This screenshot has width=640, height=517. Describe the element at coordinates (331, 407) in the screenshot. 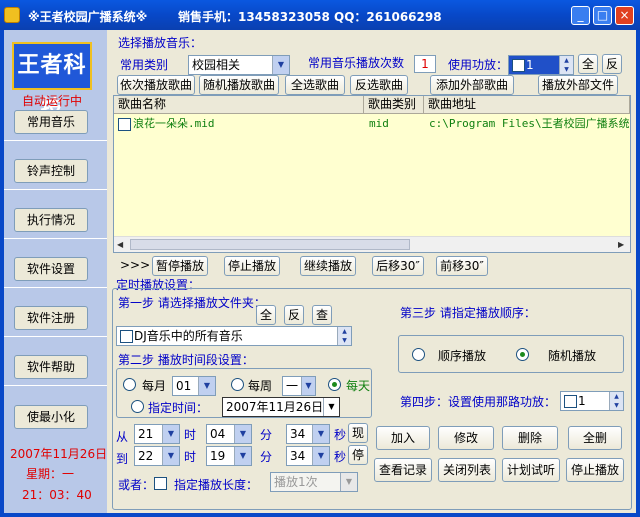

I see `calendar-dropdown-icon: ▼` at that location.